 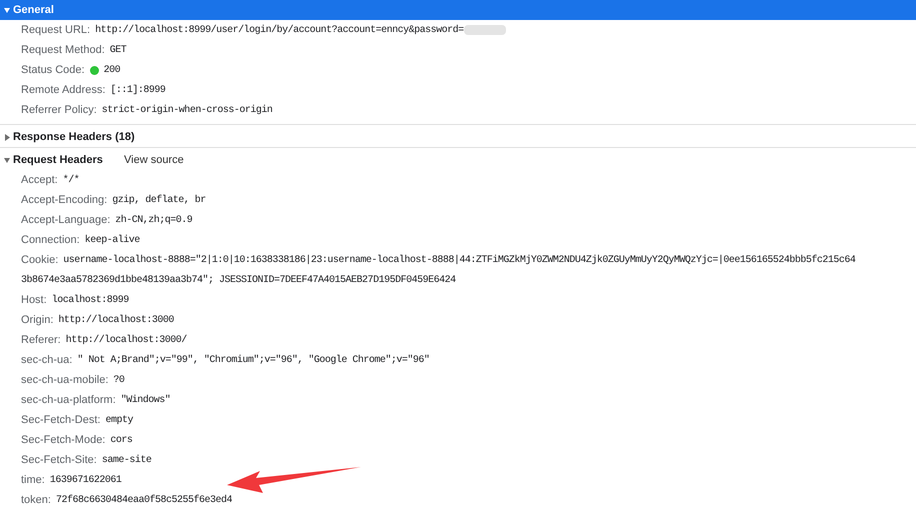 What do you see at coordinates (126, 341) in the screenshot?
I see `header-value: http://localhost:3000/` at bounding box center [126, 341].